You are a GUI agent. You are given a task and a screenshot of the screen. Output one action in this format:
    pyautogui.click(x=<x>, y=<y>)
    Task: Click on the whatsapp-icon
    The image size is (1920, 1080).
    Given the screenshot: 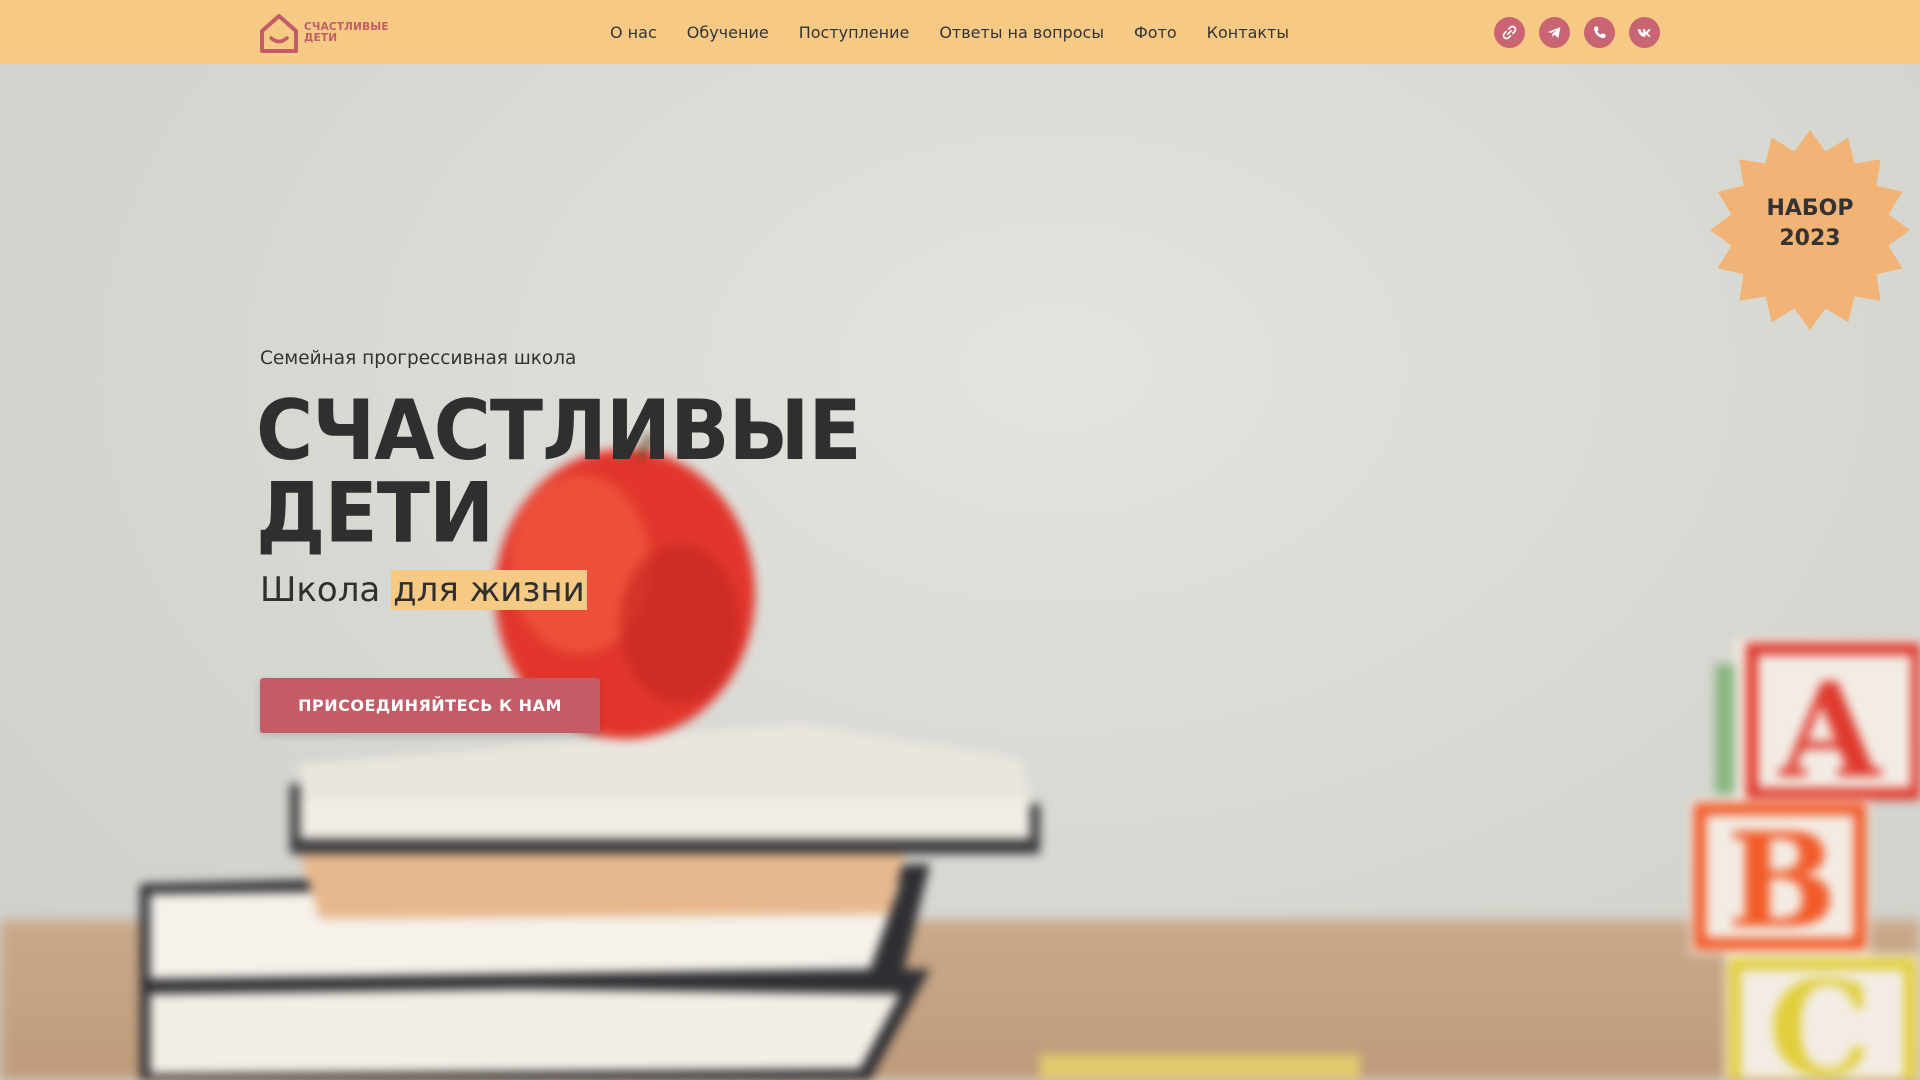 What is the action you would take?
    pyautogui.click(x=1599, y=32)
    